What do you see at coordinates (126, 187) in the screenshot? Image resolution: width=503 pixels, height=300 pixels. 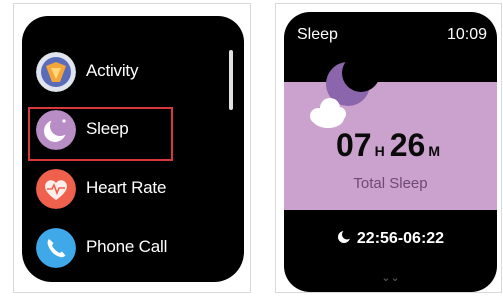 I see `menu-item-label: Heart Rate` at bounding box center [126, 187].